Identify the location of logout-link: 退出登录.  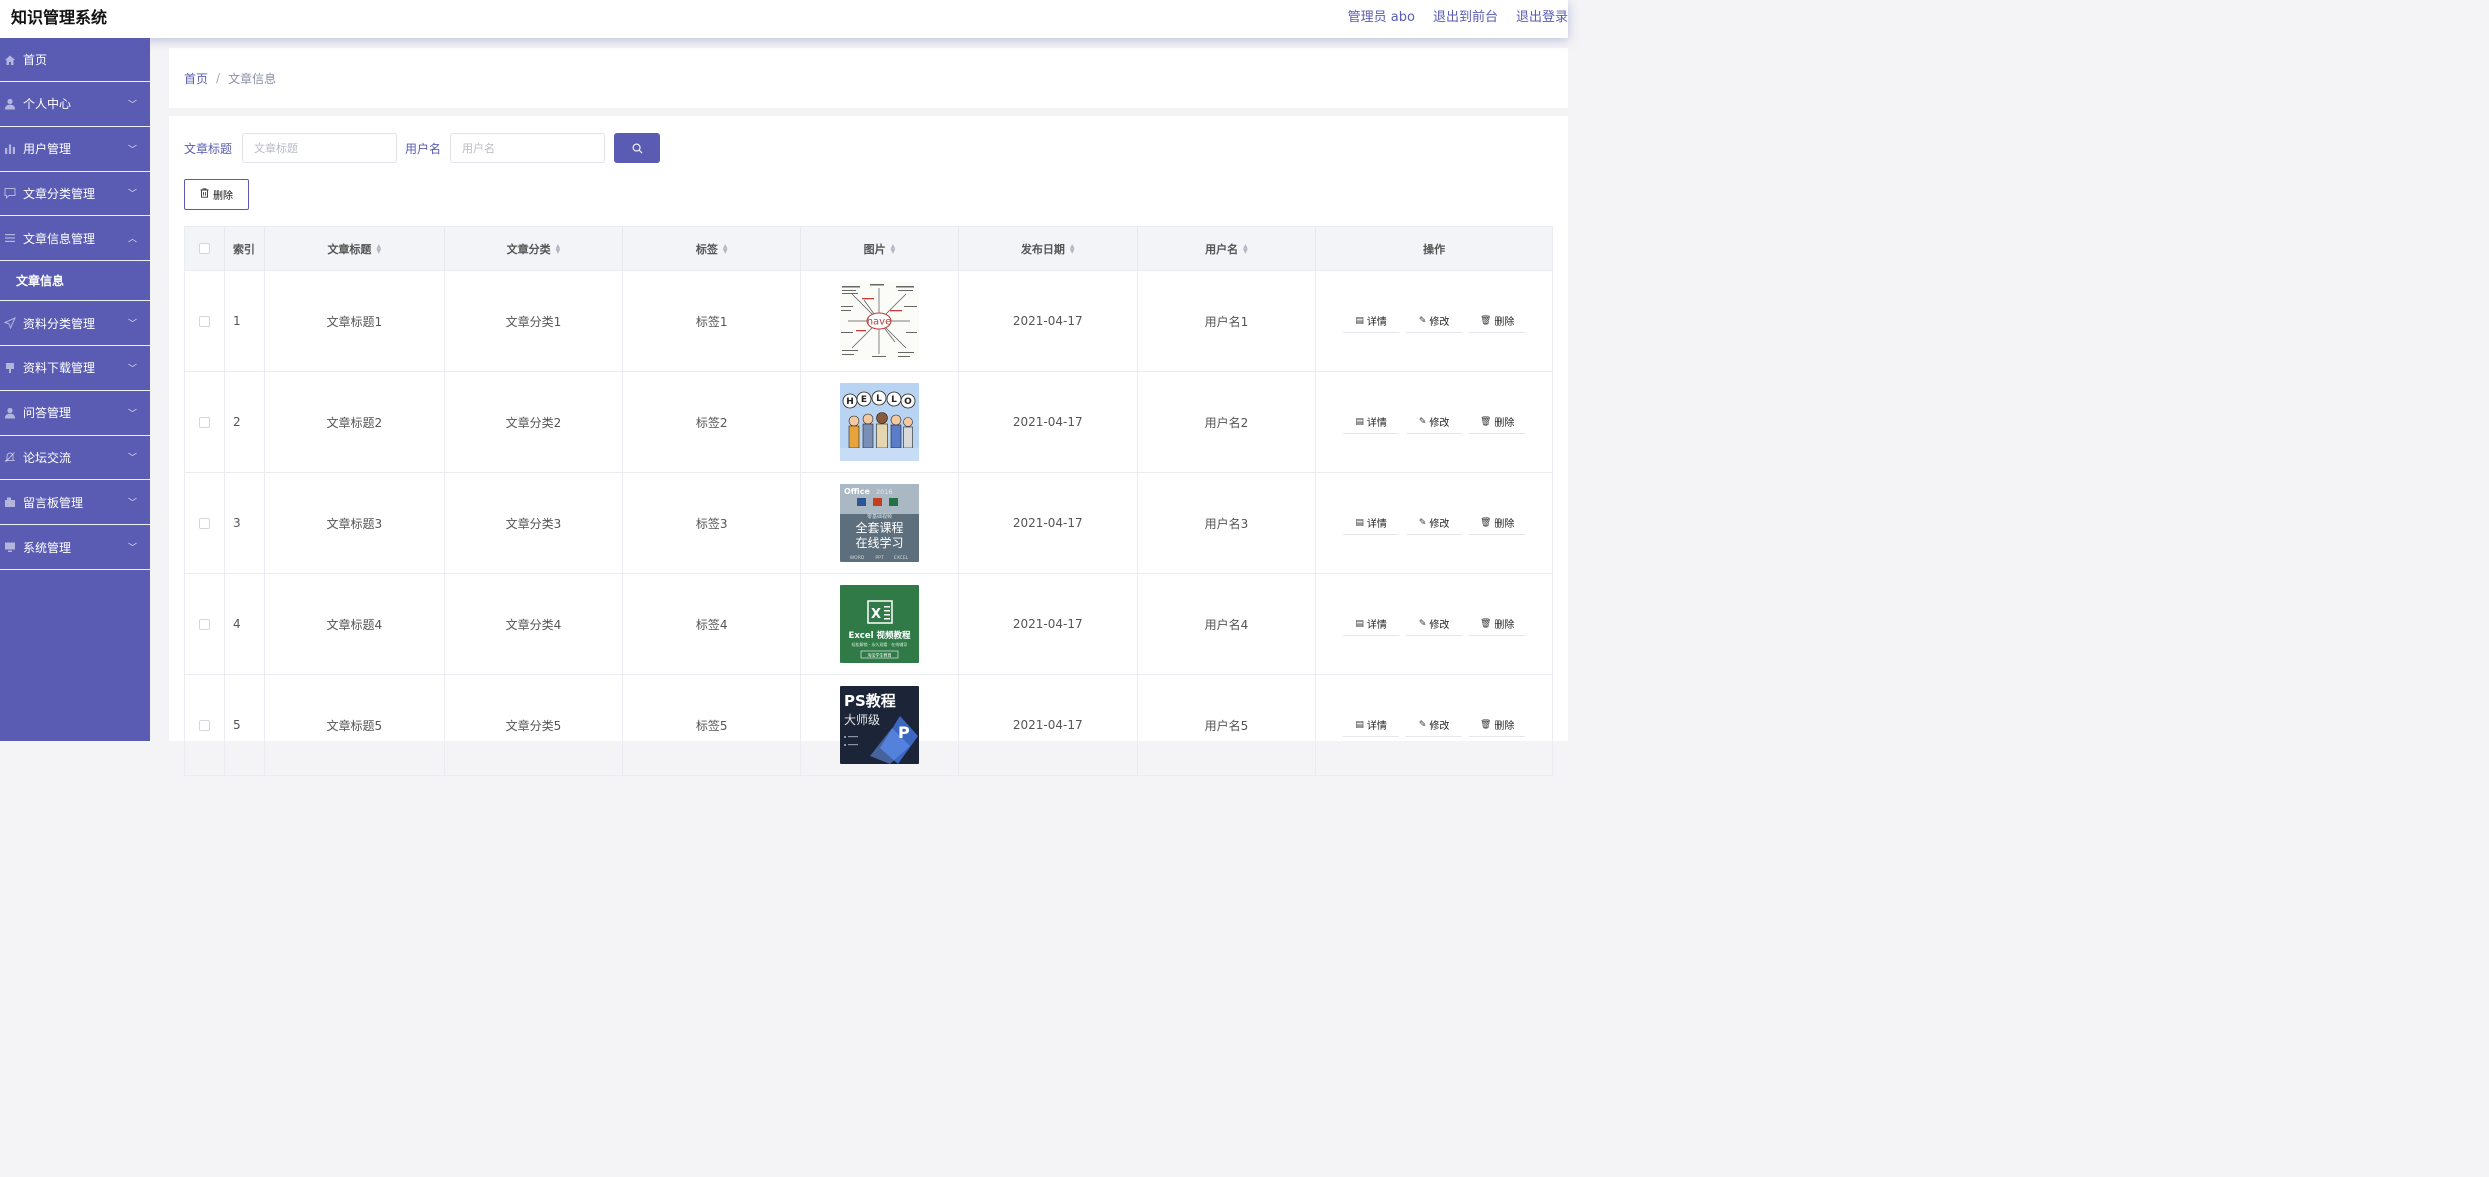
(1542, 15).